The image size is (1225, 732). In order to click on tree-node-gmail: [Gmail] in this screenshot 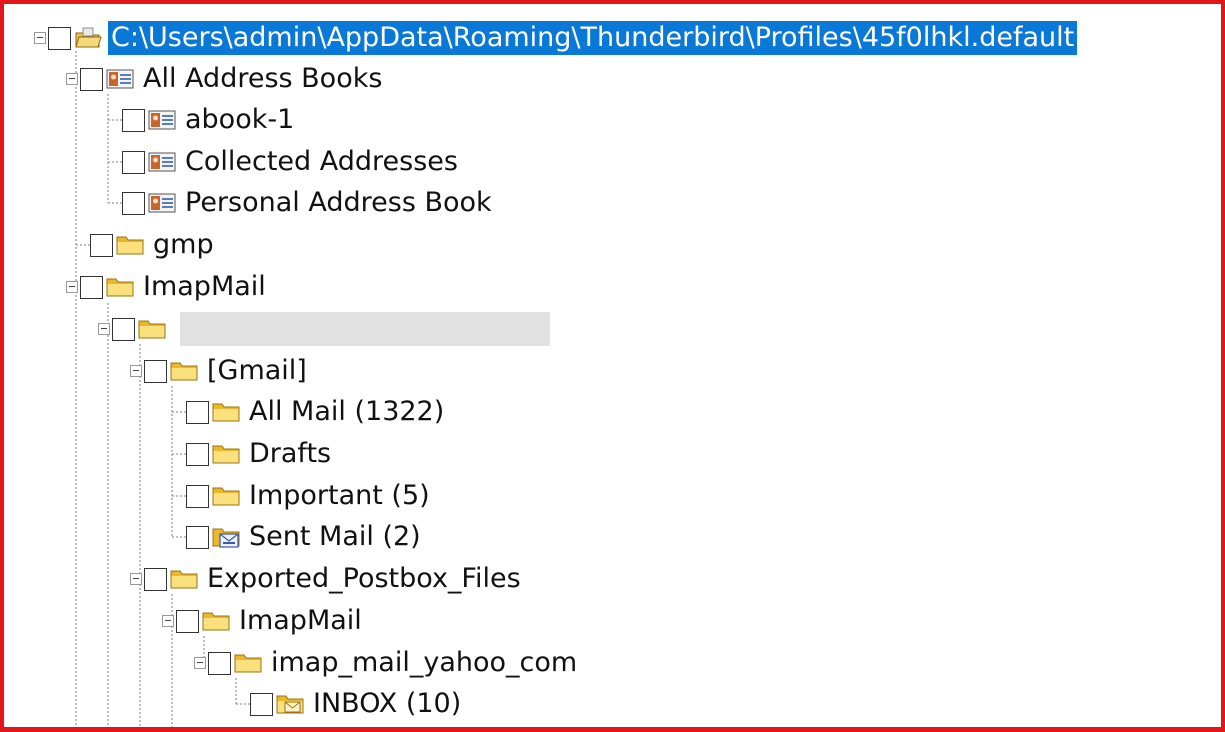, I will do `click(220, 371)`.